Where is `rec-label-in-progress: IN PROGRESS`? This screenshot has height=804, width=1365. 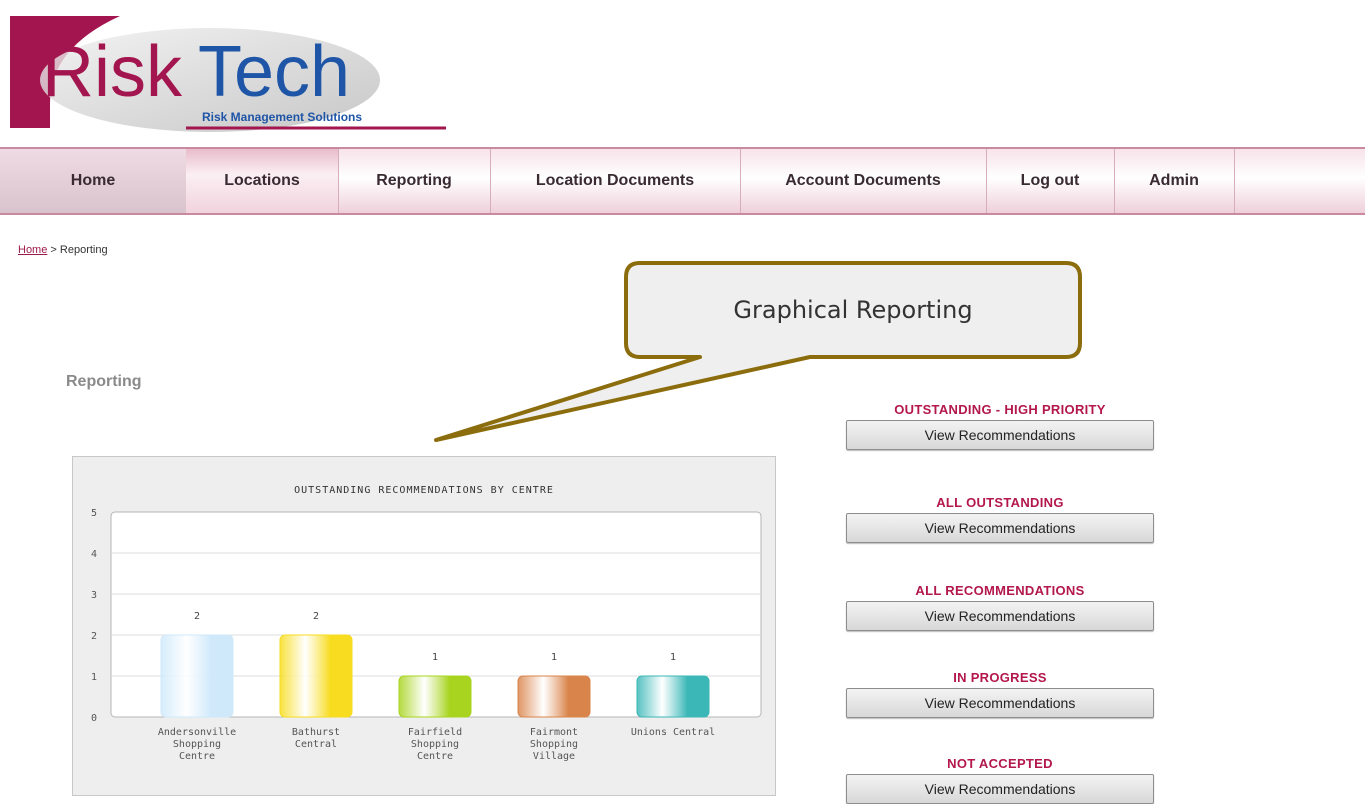
rec-label-in-progress: IN PROGRESS is located at coordinates (1000, 677).